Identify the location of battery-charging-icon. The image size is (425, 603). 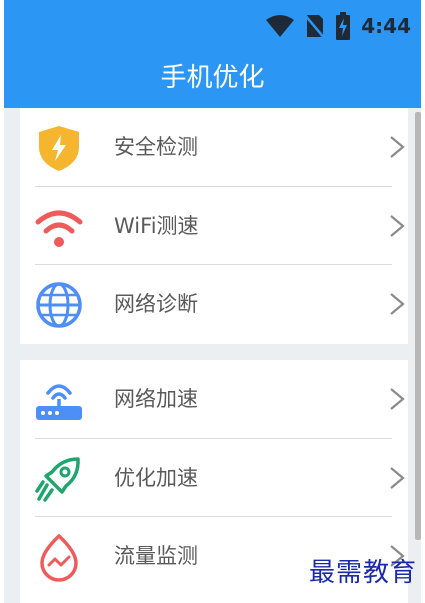
(343, 26).